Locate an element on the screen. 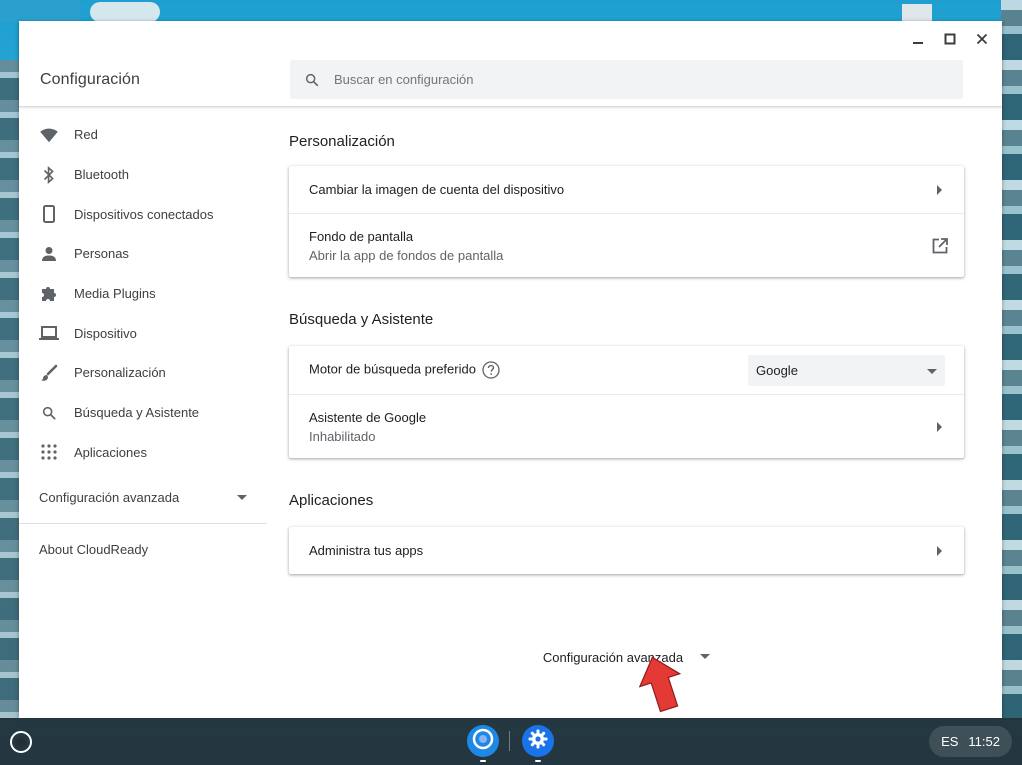  section-title-personalization: Personalización is located at coordinates (342, 141).